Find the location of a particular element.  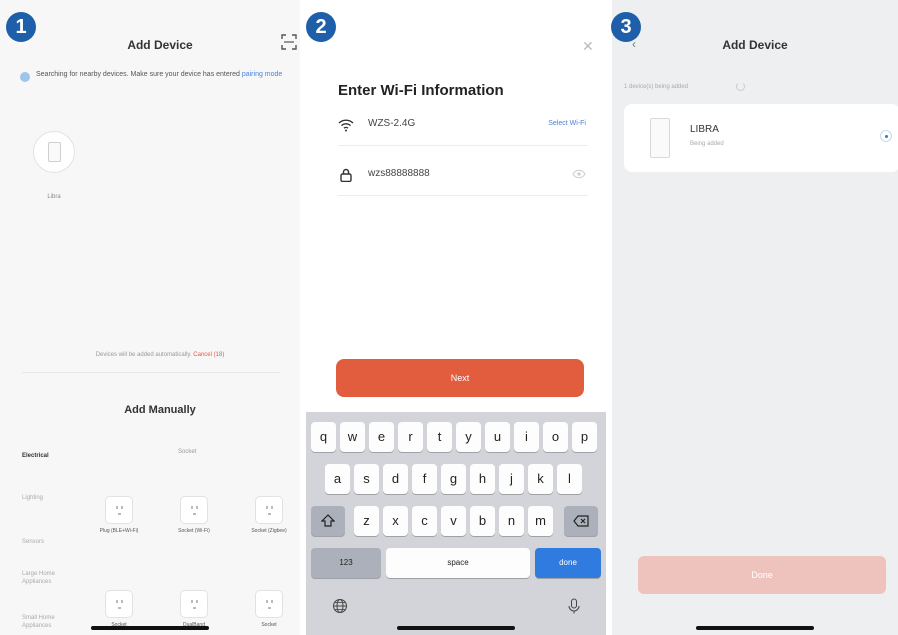

space-key: space is located at coordinates (458, 563).